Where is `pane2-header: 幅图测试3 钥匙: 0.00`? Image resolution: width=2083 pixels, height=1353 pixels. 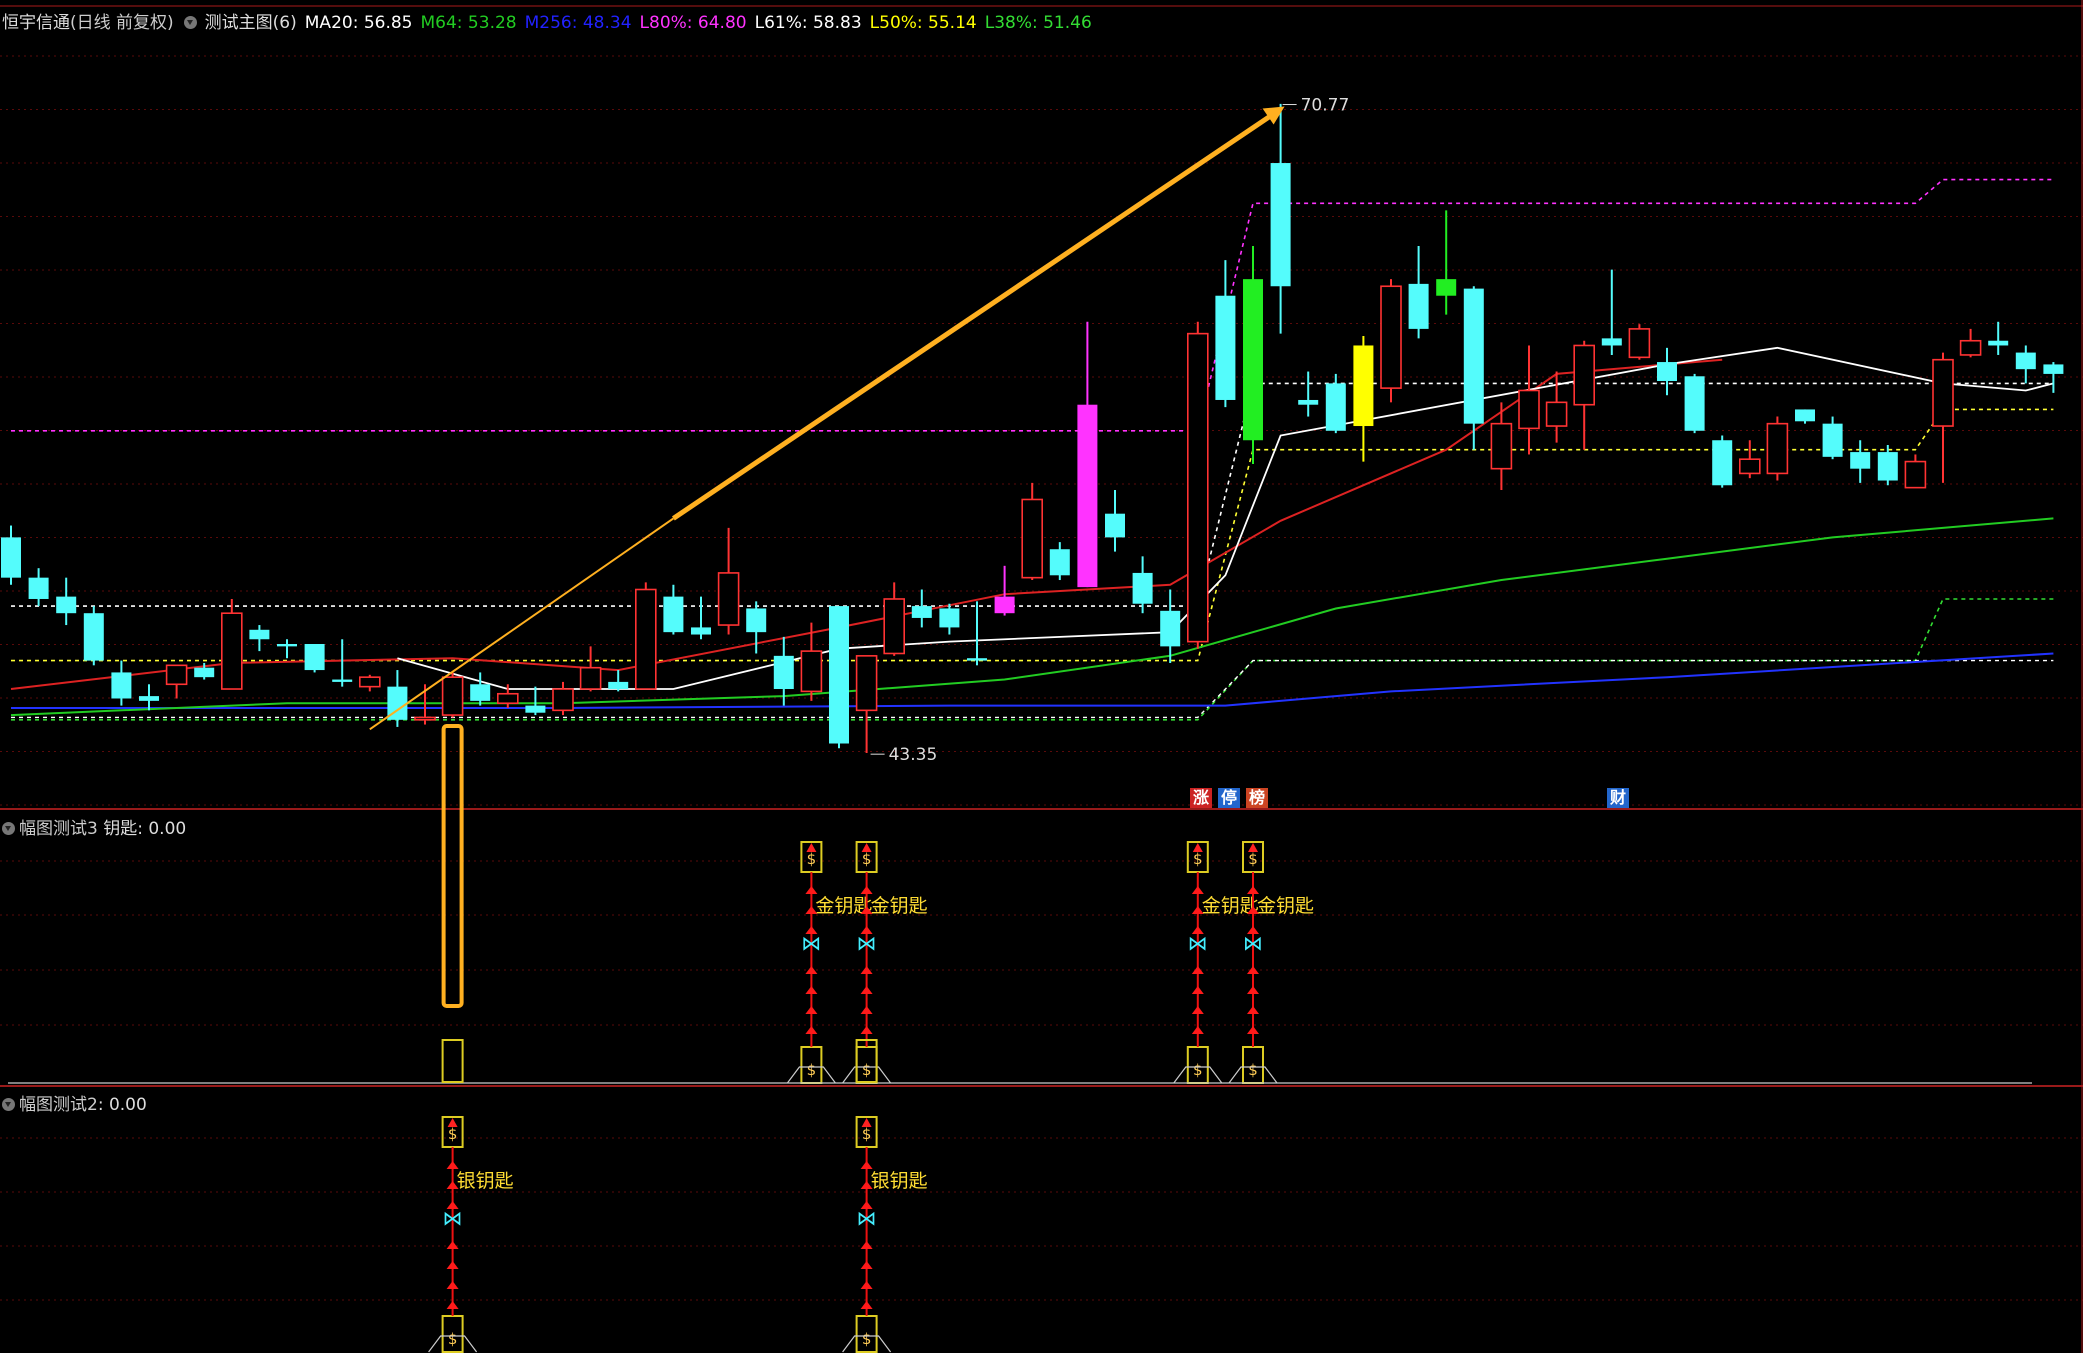 pane2-header: 幅图测试3 钥匙: 0.00 is located at coordinates (93, 826).